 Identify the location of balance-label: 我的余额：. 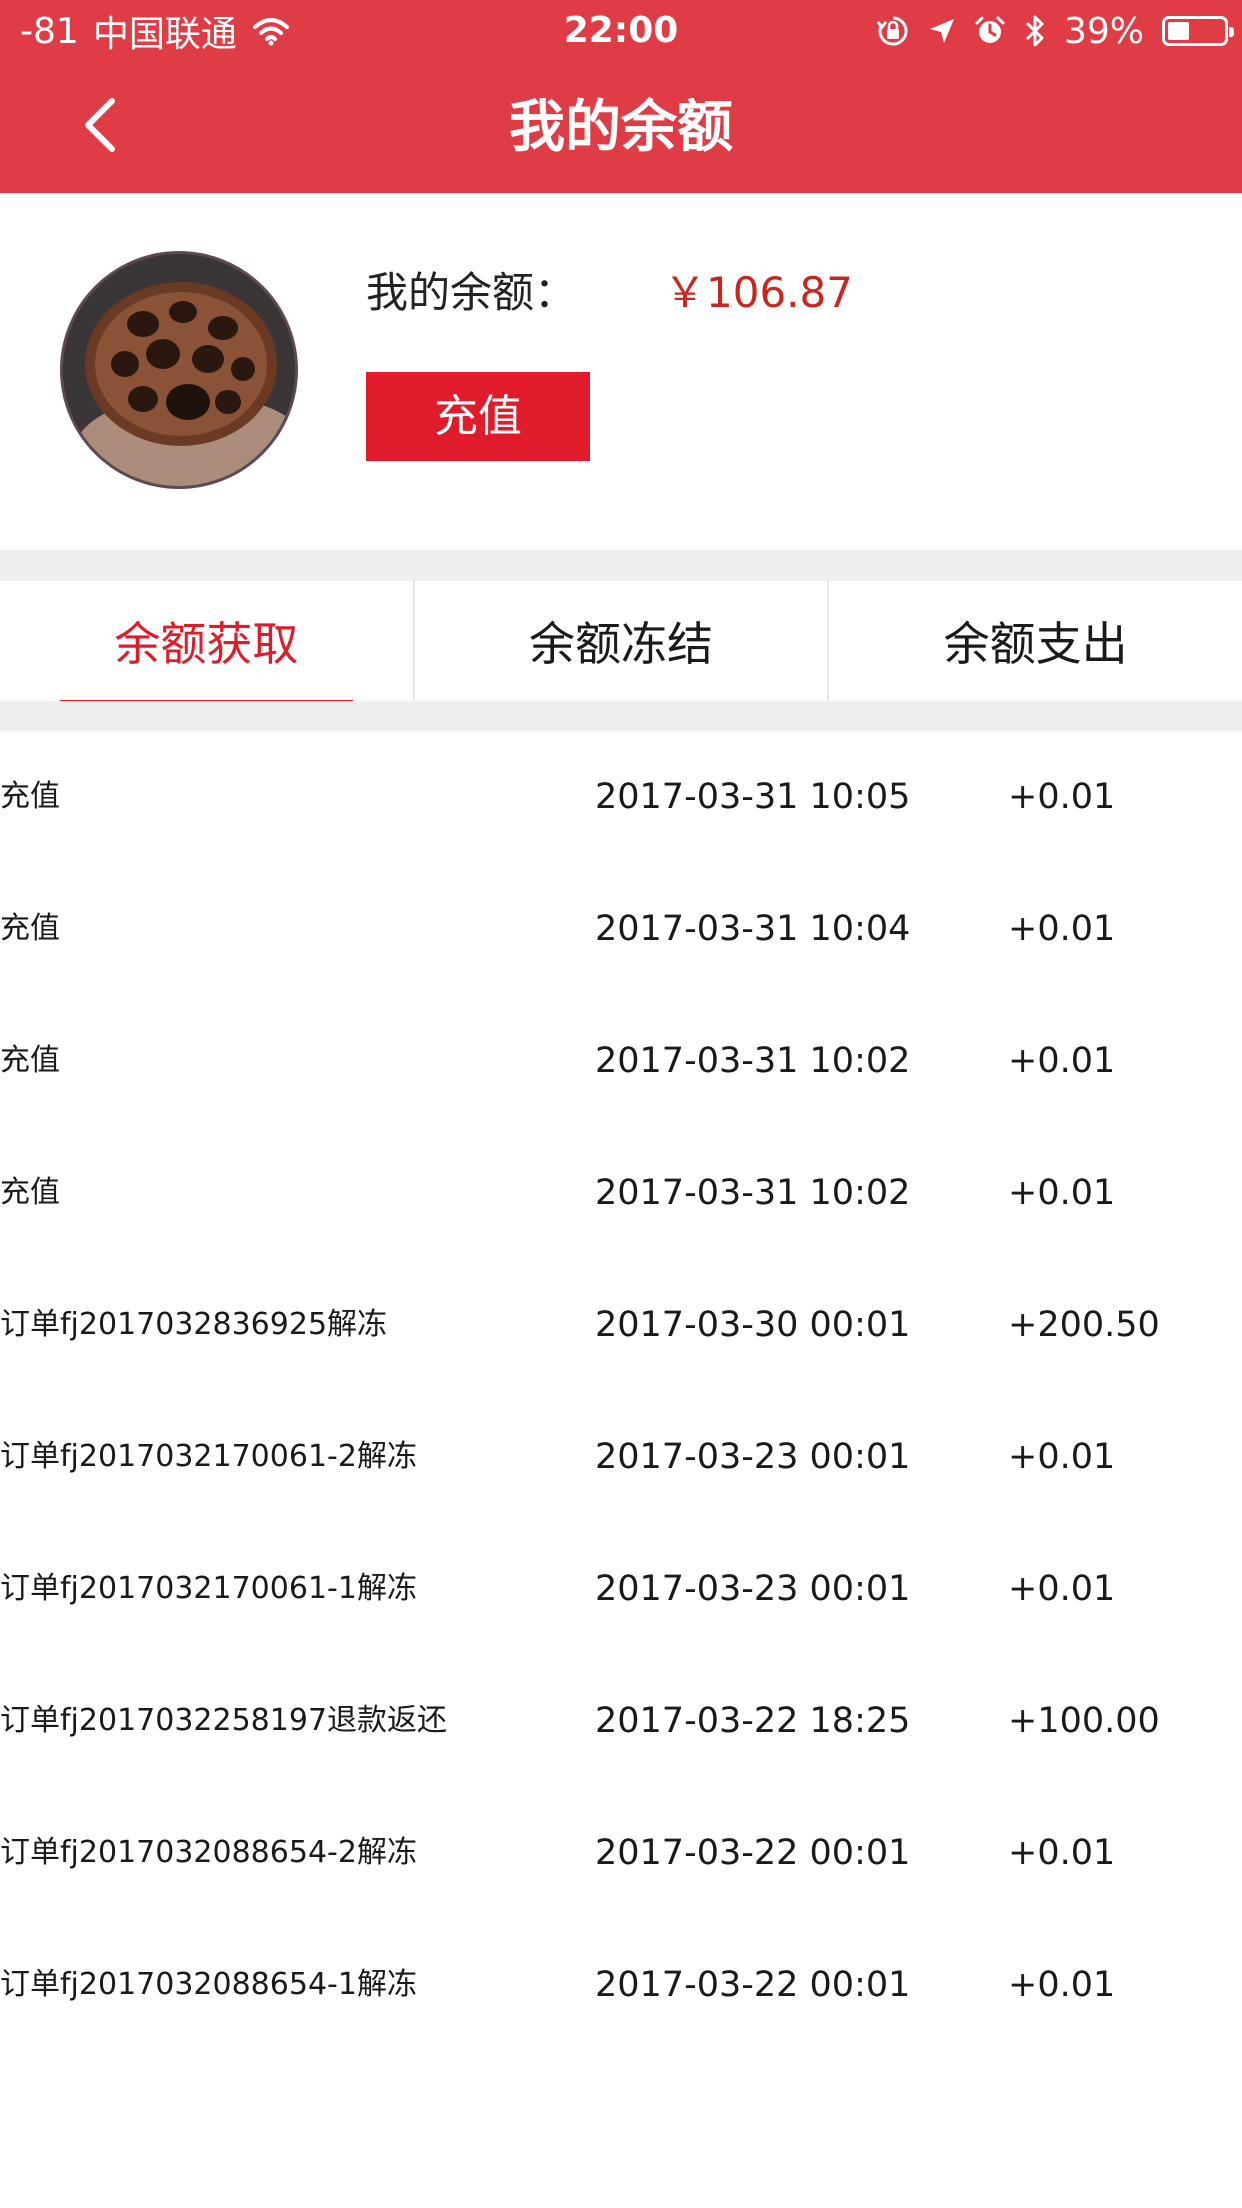
(471, 292).